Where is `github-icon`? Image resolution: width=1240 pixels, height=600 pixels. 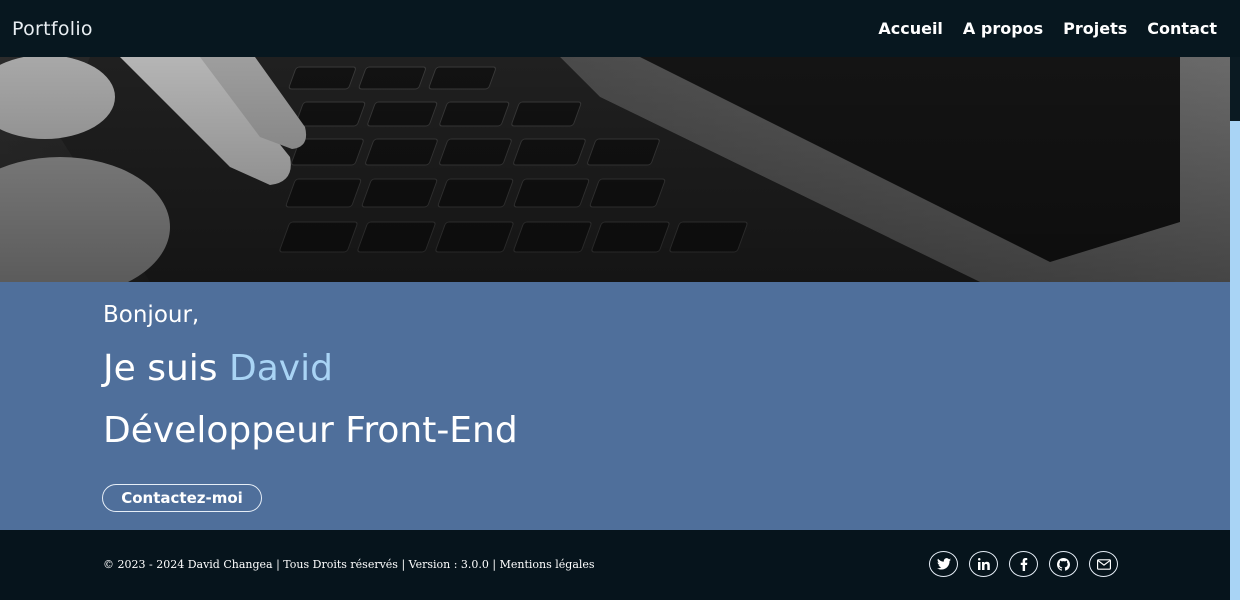
github-icon is located at coordinates (1063, 564).